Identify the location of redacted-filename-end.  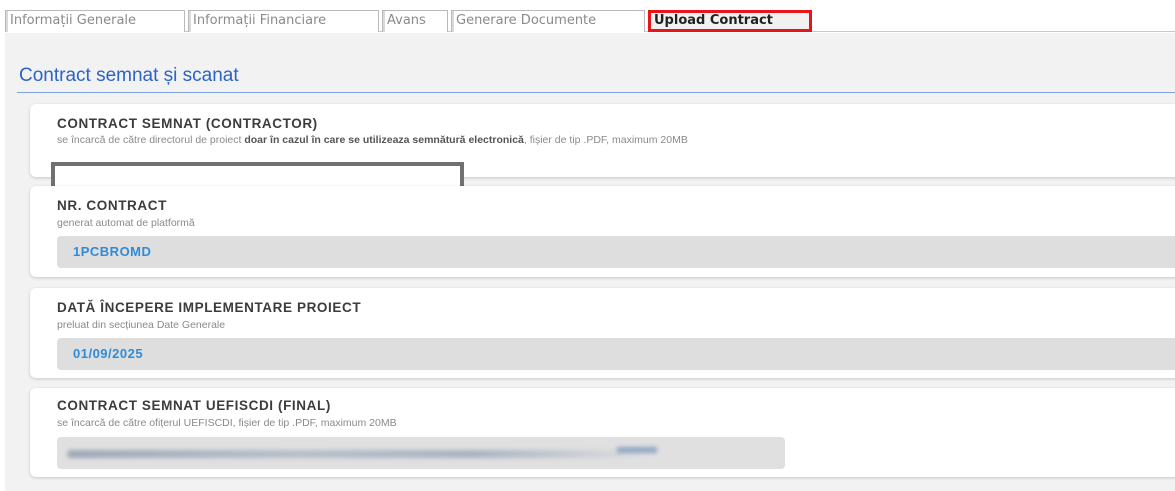
(637, 450).